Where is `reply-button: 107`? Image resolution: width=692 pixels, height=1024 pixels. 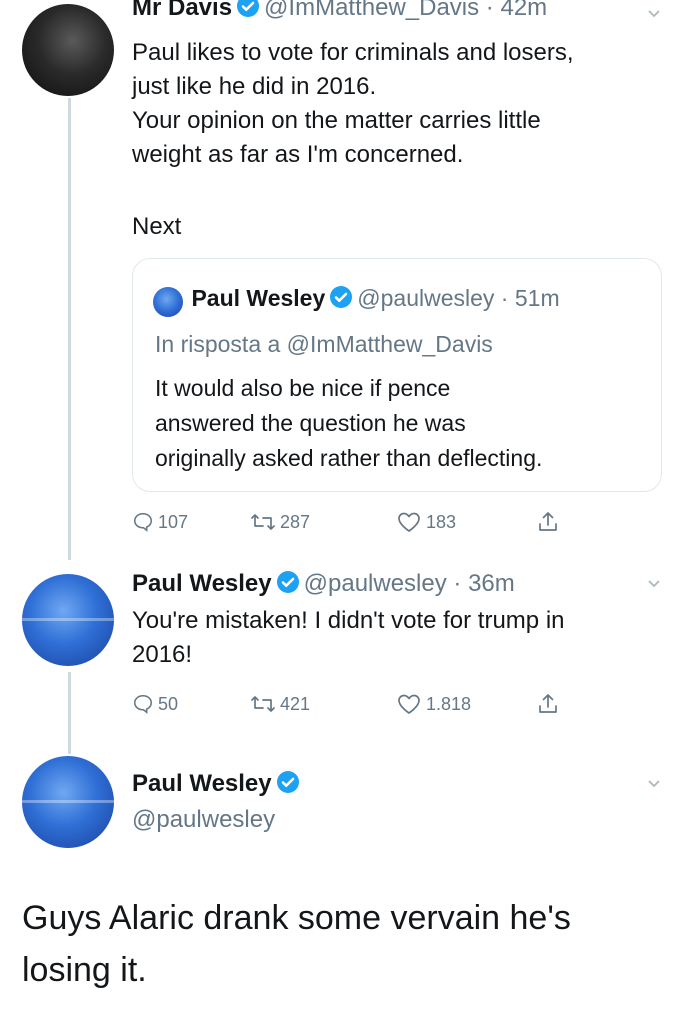 reply-button: 107 is located at coordinates (191, 522).